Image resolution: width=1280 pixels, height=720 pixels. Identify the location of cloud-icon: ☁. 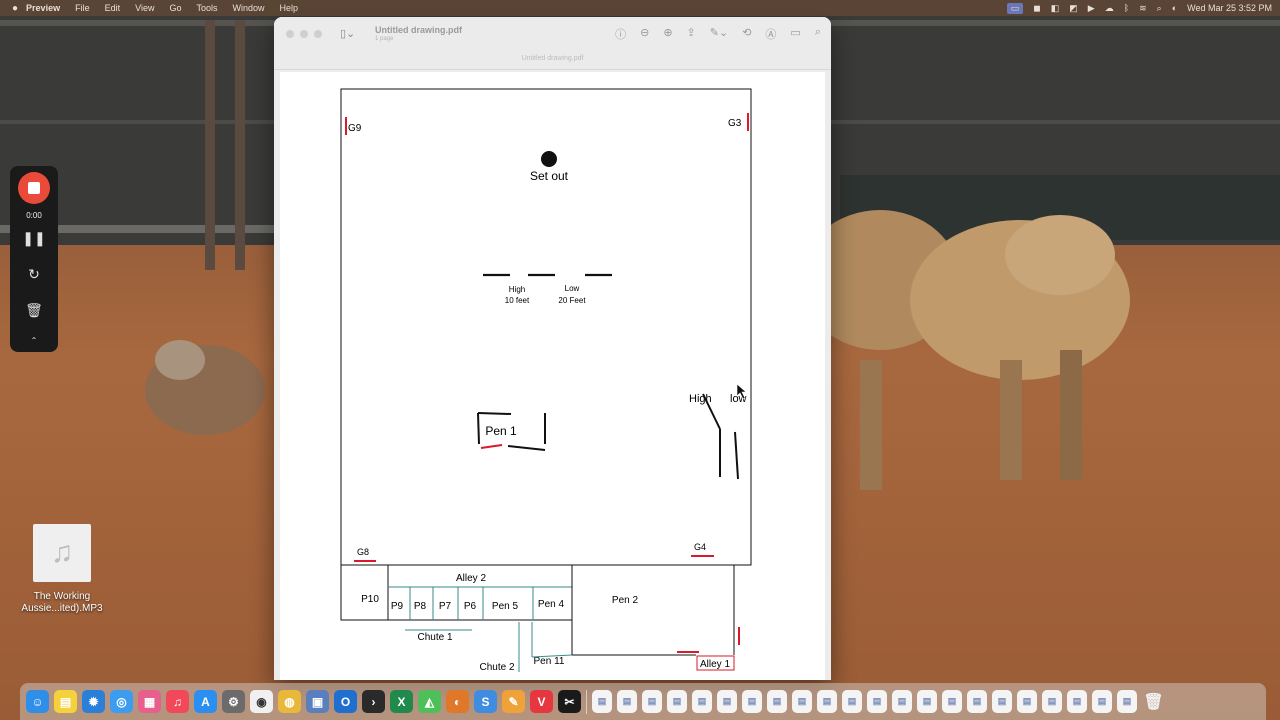
(1109, 8).